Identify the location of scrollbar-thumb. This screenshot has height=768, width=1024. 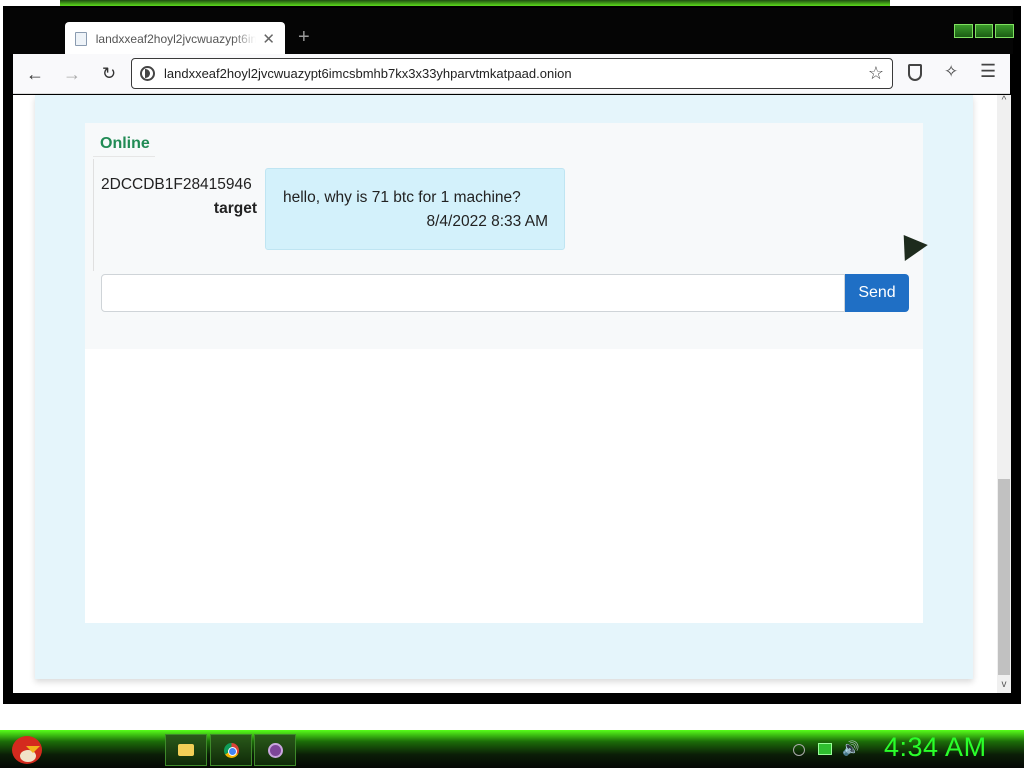
(1004, 577).